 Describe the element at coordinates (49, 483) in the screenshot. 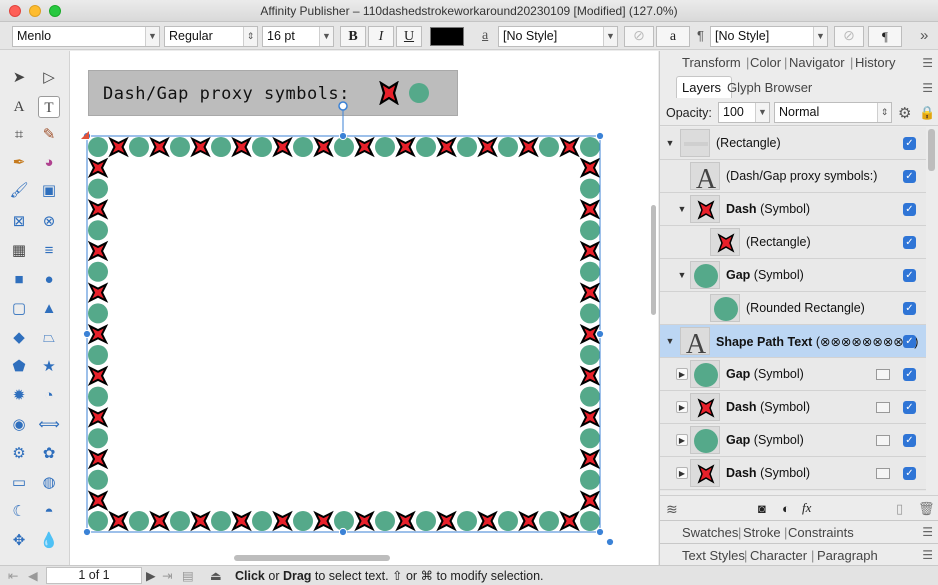

I see `callout-ellipse-tool-icon: ◍` at that location.